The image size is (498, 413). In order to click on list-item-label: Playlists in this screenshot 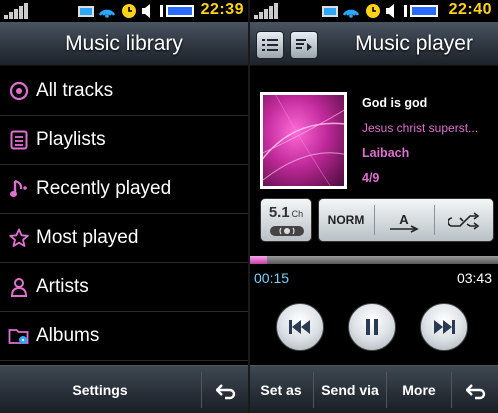, I will do `click(71, 139)`.